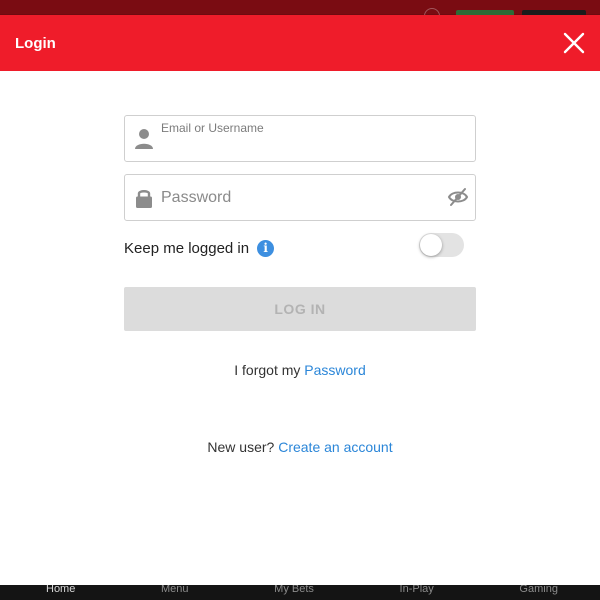 The width and height of the screenshot is (600, 600). I want to click on forgot-password-row: I forgot my Password, so click(300, 370).